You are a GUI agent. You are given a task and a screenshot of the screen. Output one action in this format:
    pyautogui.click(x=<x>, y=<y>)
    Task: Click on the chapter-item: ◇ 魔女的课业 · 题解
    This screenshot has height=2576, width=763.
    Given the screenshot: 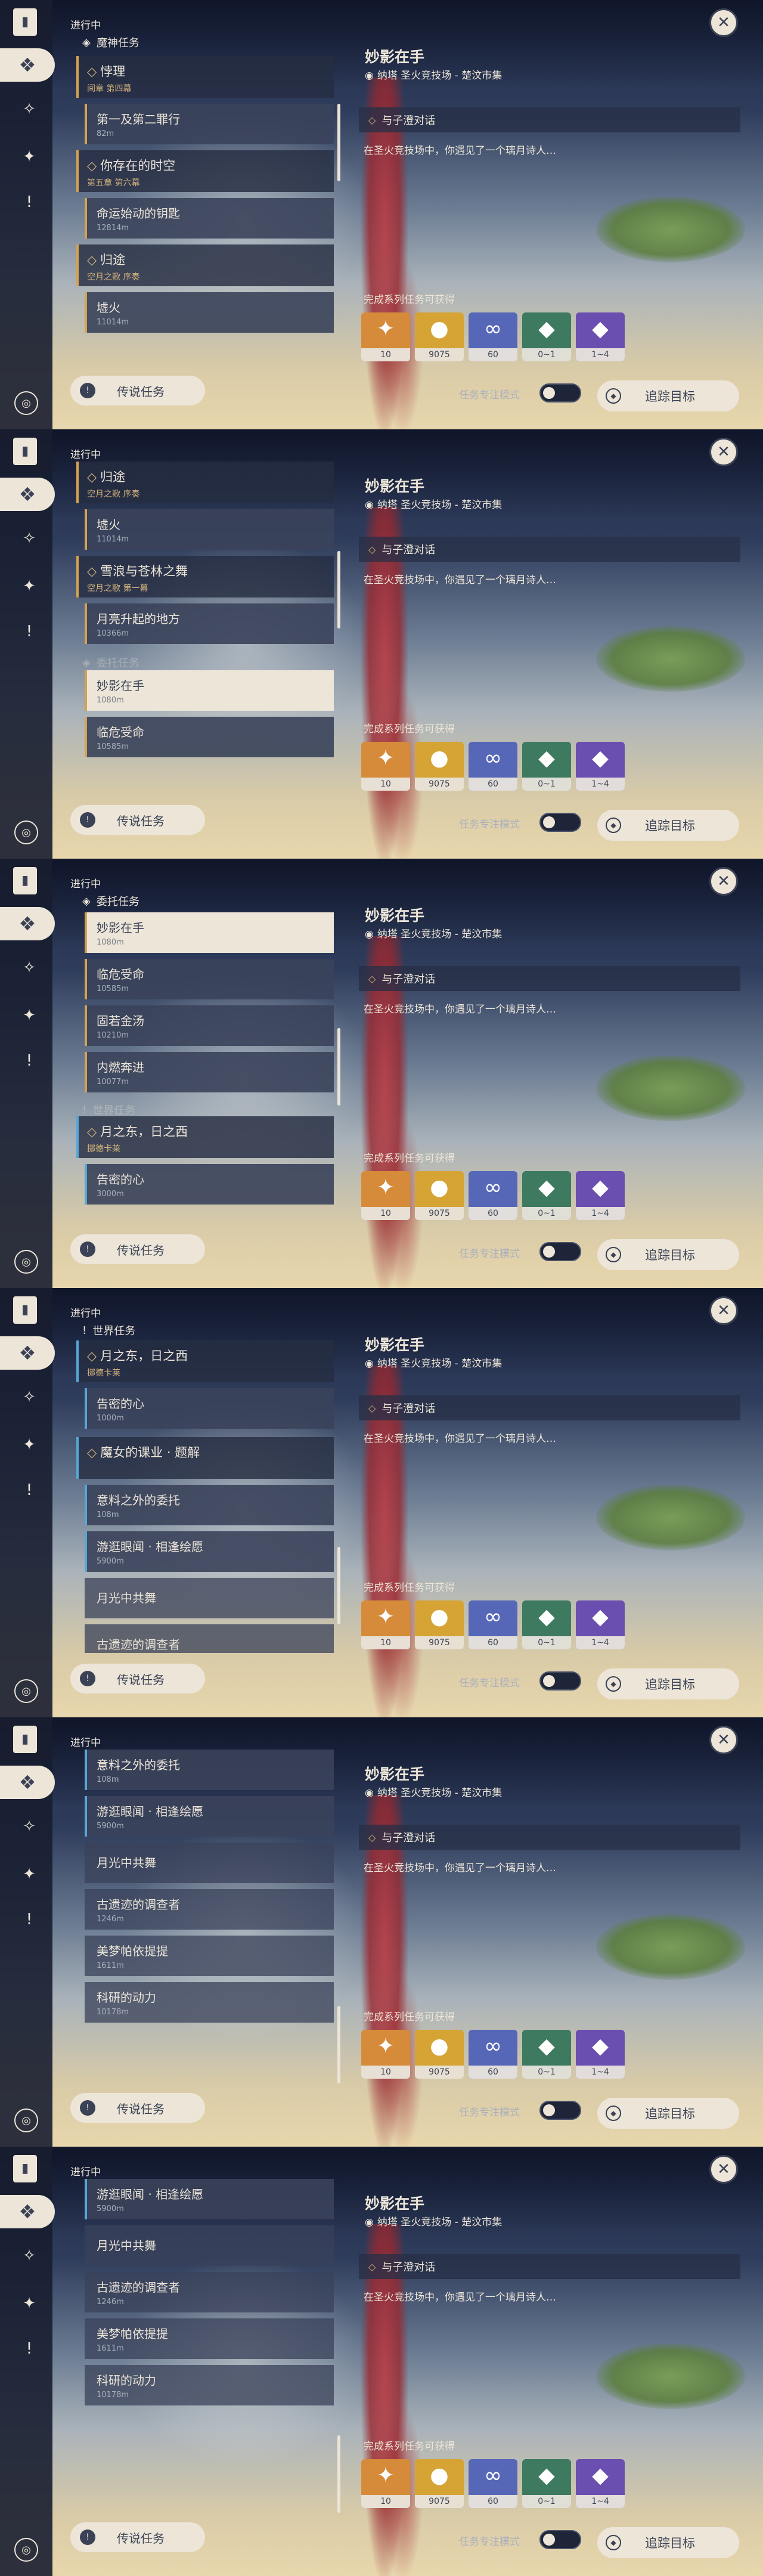 What is the action you would take?
    pyautogui.click(x=205, y=1458)
    